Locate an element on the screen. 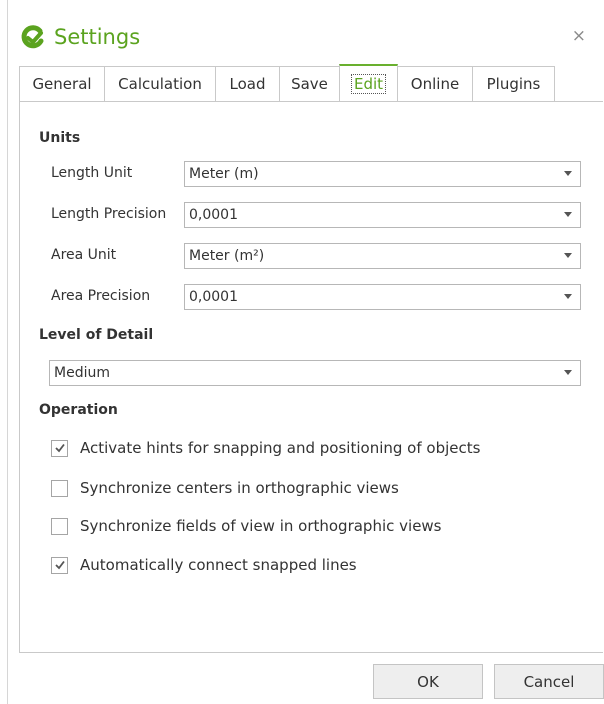 This screenshot has width=604, height=704. length-precision-label: Length Precision is located at coordinates (109, 214).